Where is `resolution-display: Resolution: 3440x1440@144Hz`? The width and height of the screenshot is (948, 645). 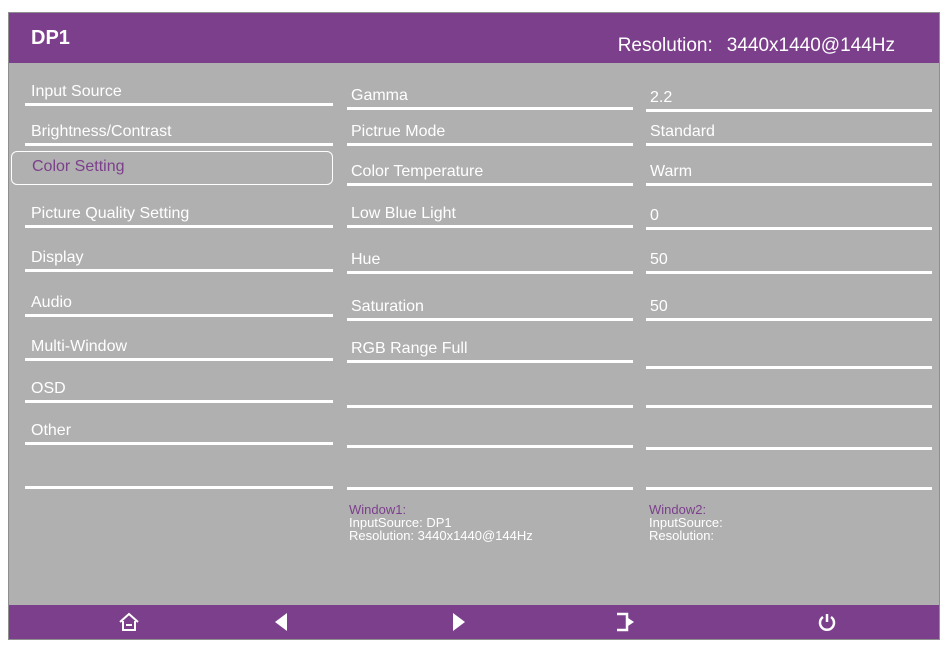
resolution-display: Resolution: 3440x1440@144Hz is located at coordinates (756, 46).